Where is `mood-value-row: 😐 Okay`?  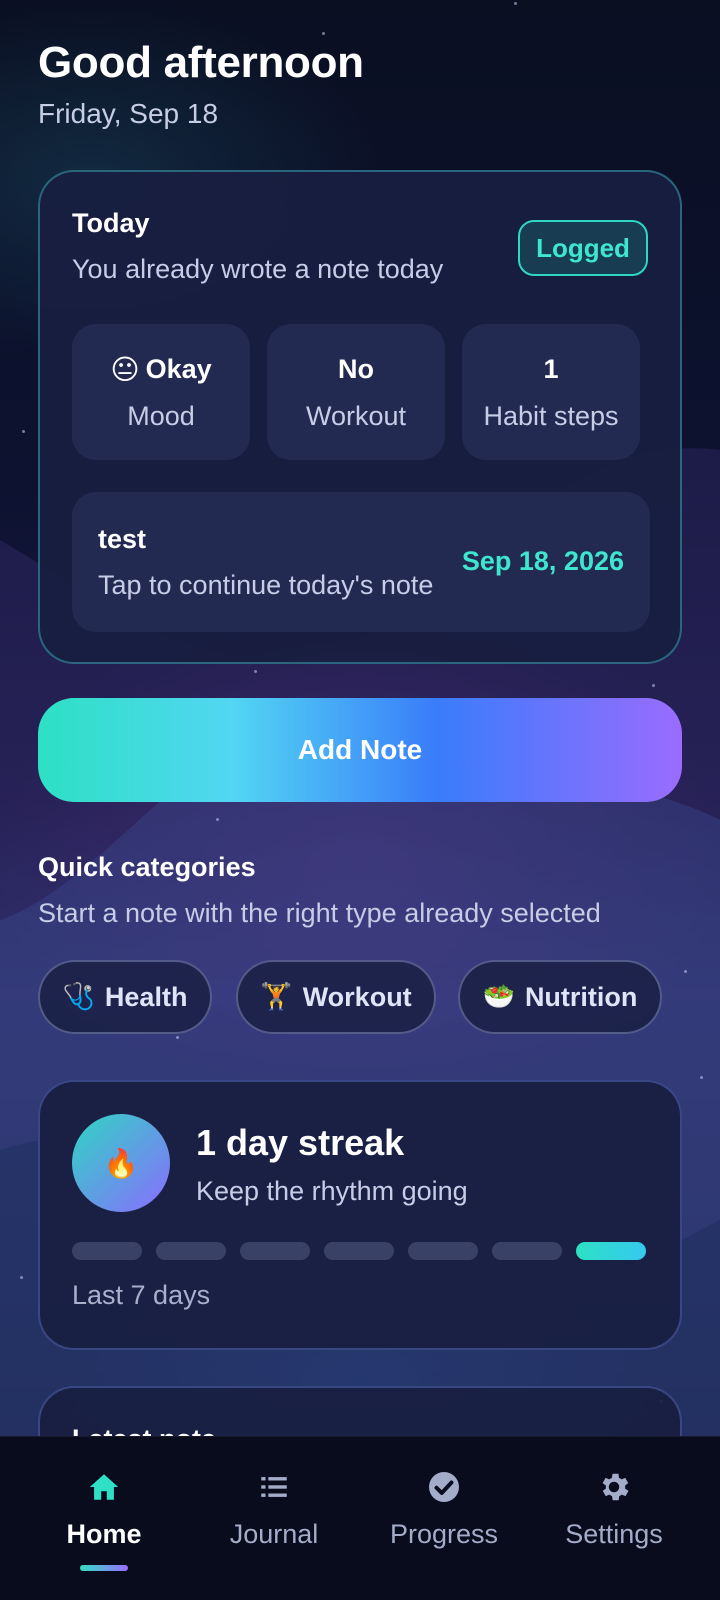 mood-value-row: 😐 Okay is located at coordinates (160, 370).